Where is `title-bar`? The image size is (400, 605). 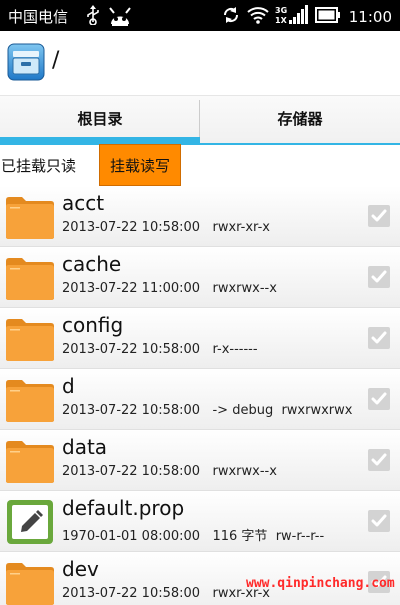
title-bar is located at coordinates (200, 63).